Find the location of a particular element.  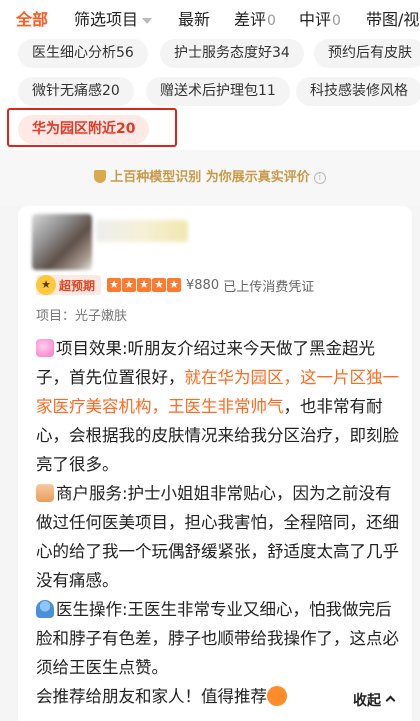

chip-nurse-service: 护士服务态度好34 is located at coordinates (232, 53).